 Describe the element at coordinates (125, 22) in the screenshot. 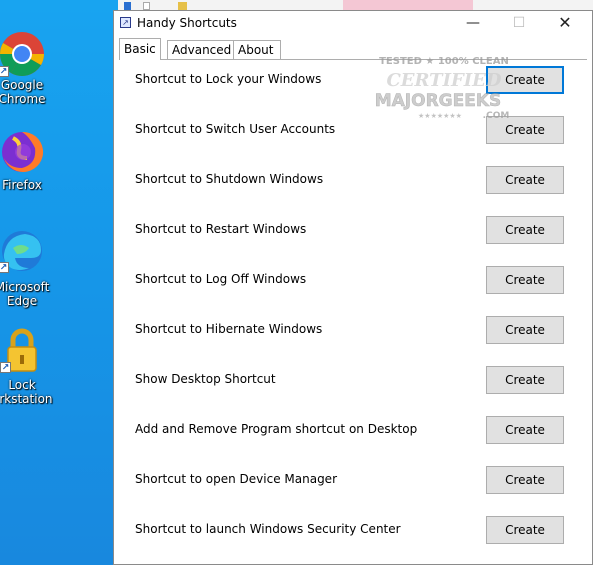

I see `app-icon: ↗` at that location.